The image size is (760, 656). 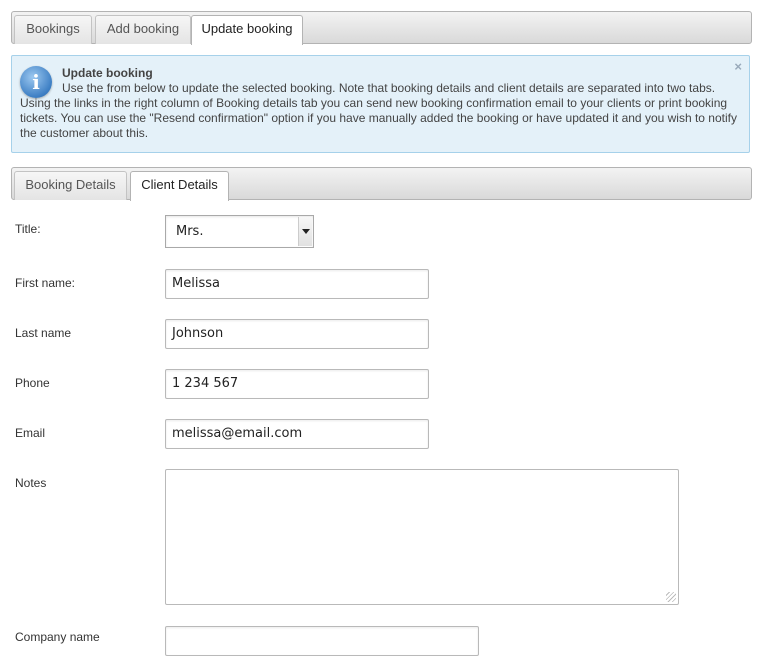 I want to click on tab-add-booking: Add booking, so click(x=143, y=29).